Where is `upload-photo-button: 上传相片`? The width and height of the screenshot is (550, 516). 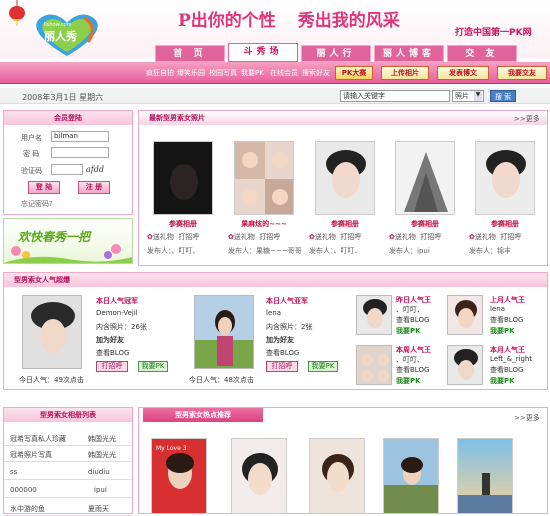
upload-photo-button: 上传相片 is located at coordinates (405, 73).